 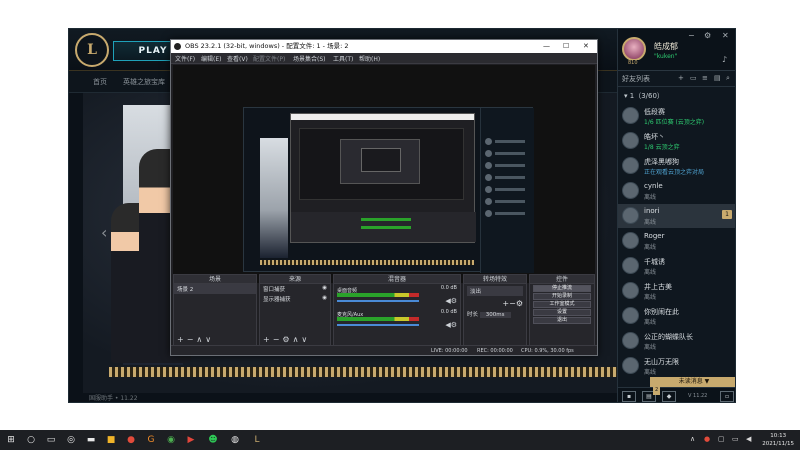 What do you see at coordinates (676, 291) in the screenshot?
I see `friend-row: 井上古美 离线` at bounding box center [676, 291].